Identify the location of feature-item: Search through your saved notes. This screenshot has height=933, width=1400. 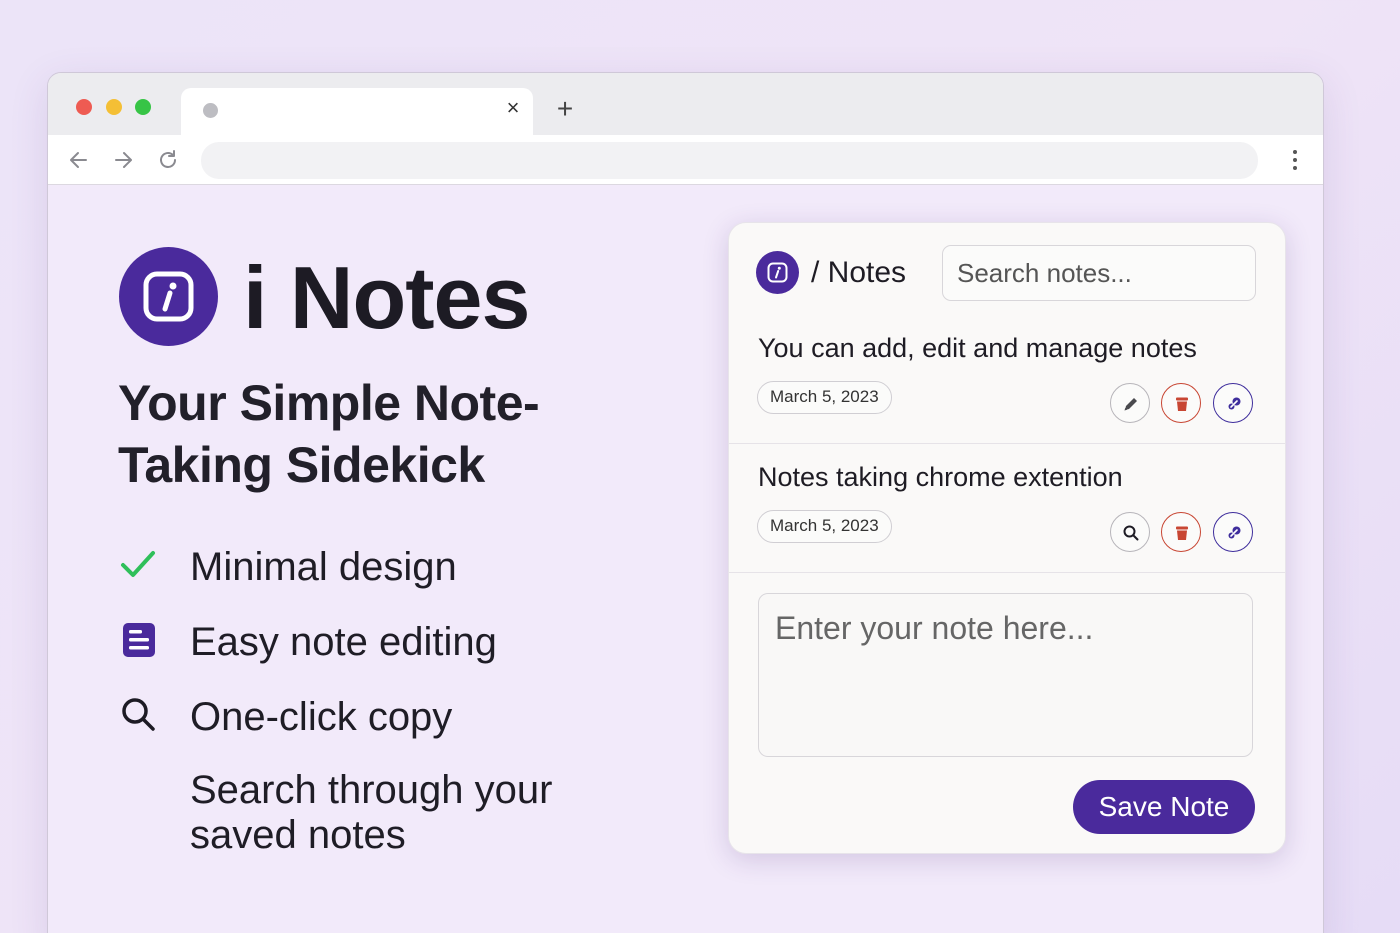
(398, 815).